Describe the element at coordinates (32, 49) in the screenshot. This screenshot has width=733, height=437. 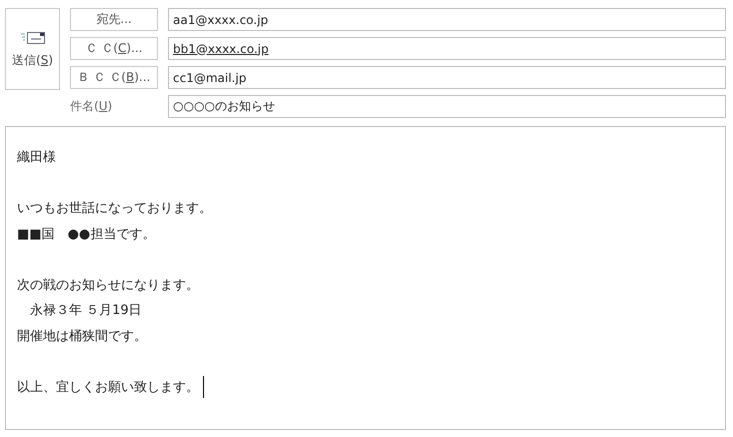
I see `send-button: 送信(S)` at that location.